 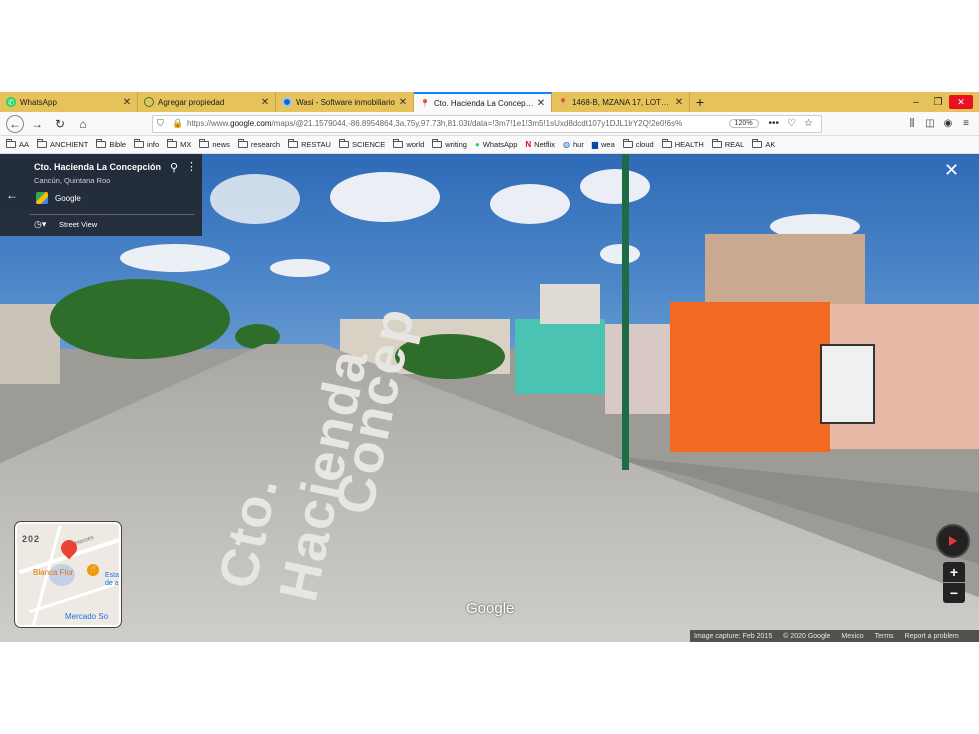 What do you see at coordinates (689, 144) in the screenshot?
I see `bookmark-label: HEALTH` at bounding box center [689, 144].